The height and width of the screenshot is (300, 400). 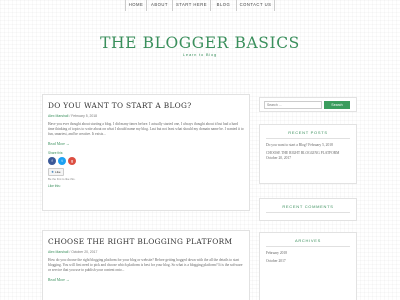 I want to click on nav-contact-us: CONTACT US, so click(x=256, y=5).